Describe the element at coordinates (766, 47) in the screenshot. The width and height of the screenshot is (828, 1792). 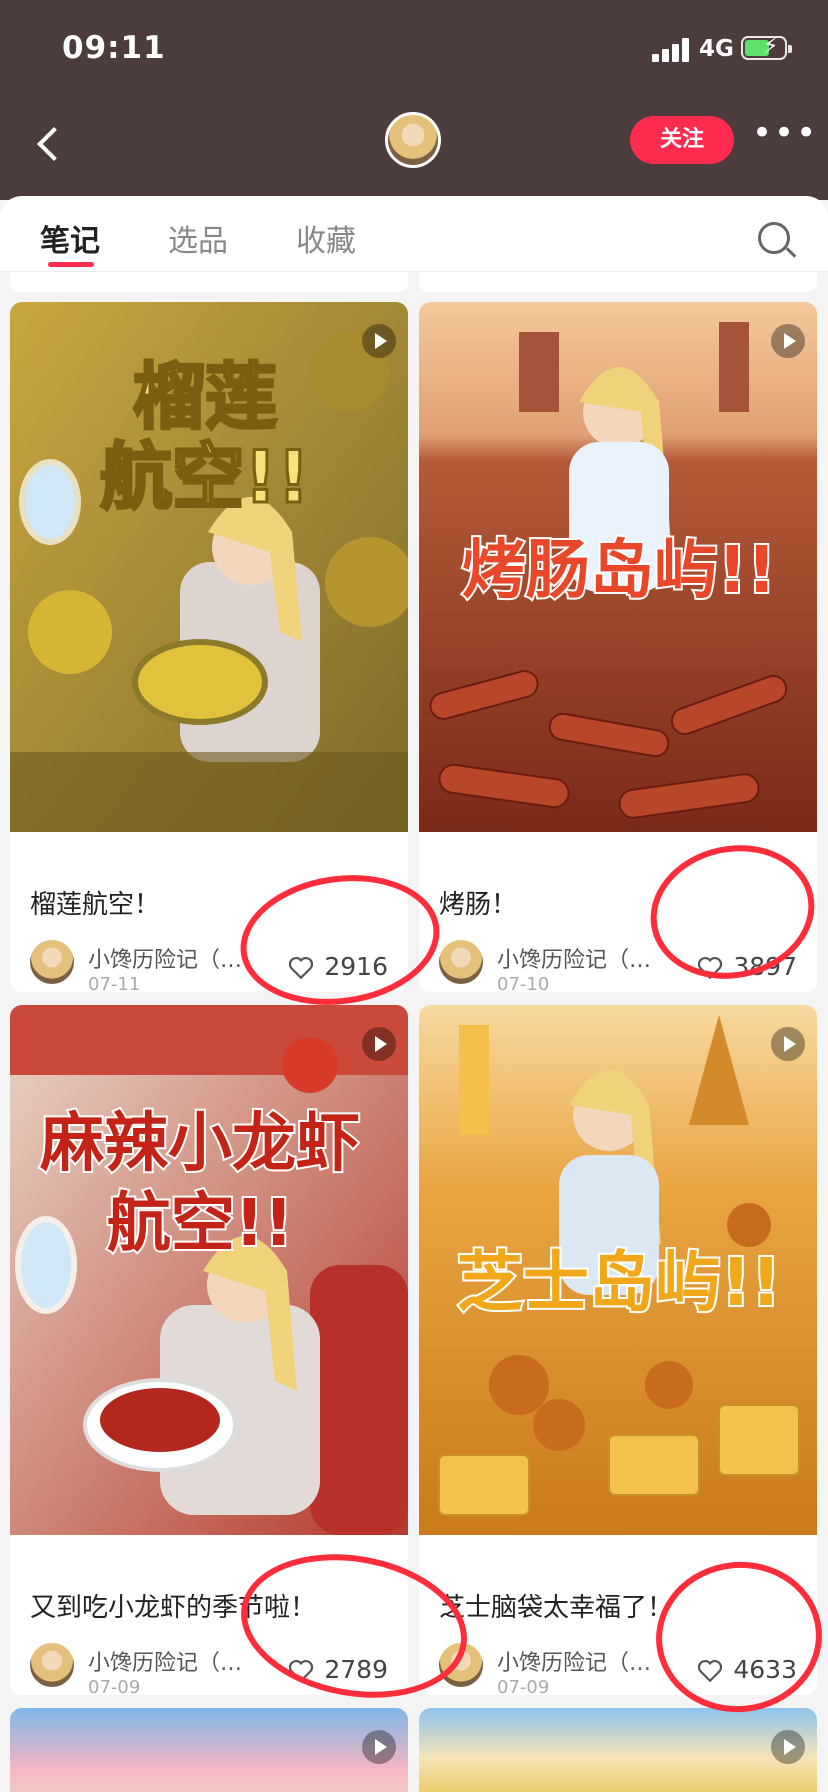
I see `battery-icon: ⚡` at that location.